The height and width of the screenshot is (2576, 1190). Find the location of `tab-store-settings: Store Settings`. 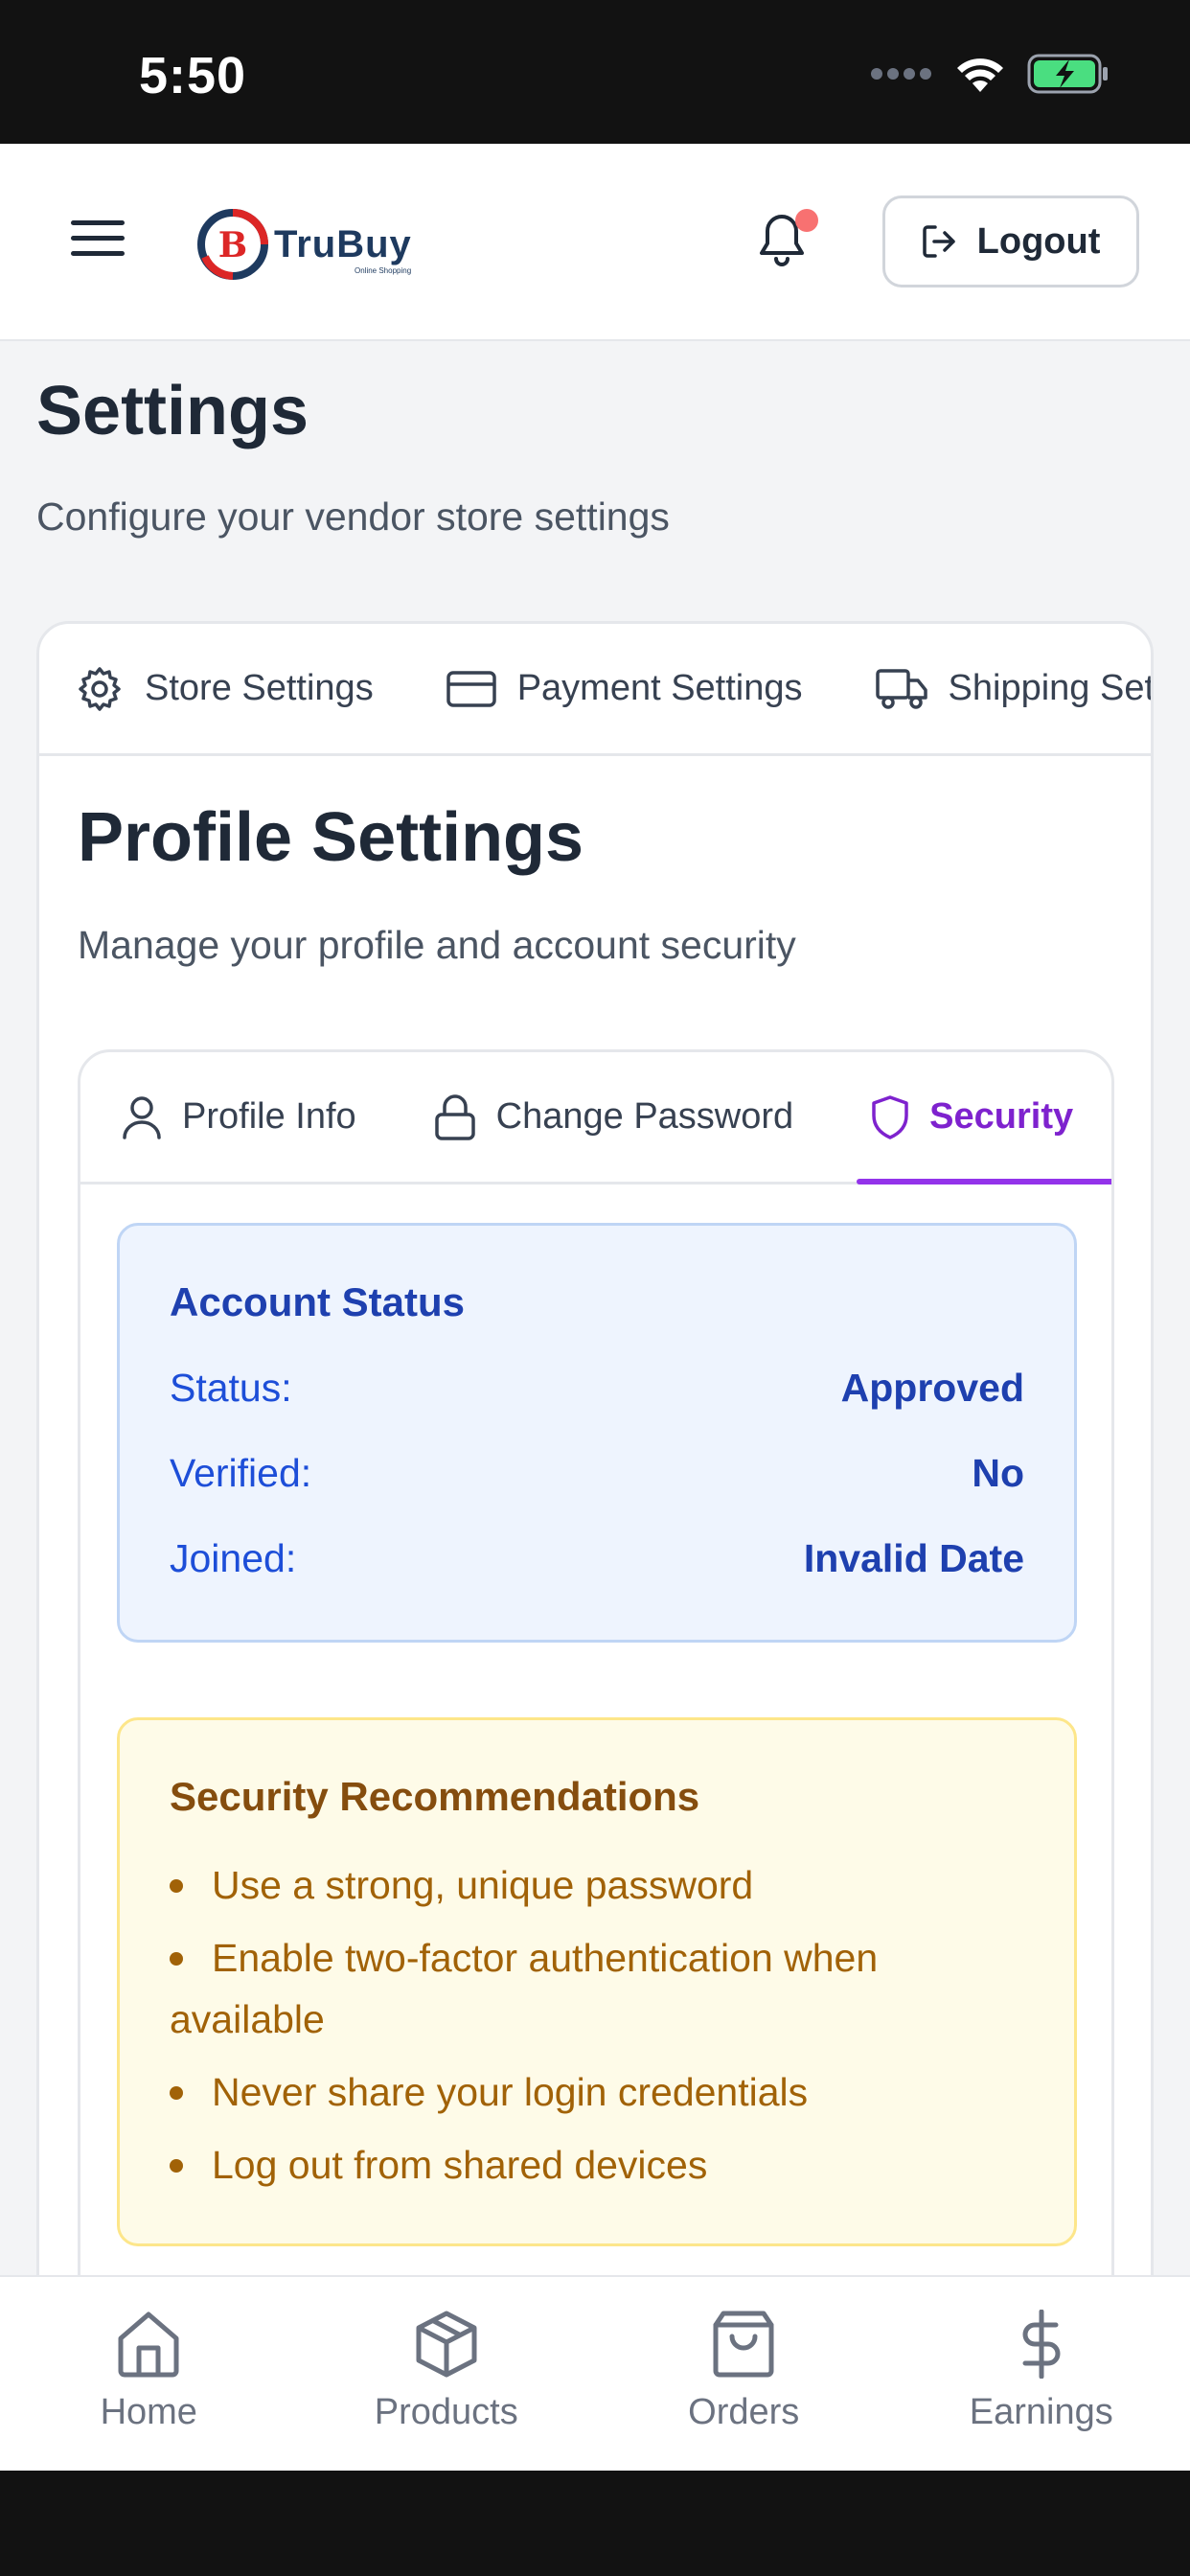

tab-store-settings: Store Settings is located at coordinates (225, 689).